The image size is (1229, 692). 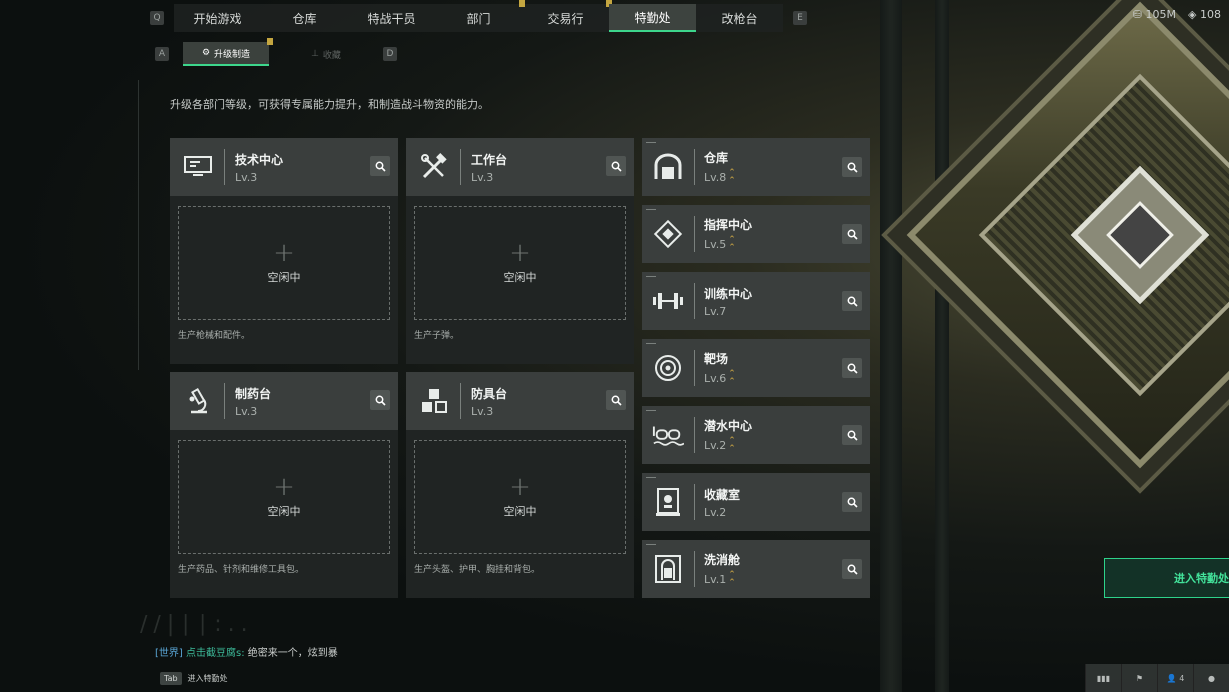 I want to click on workshop-name: 技术中心, so click(x=259, y=159).